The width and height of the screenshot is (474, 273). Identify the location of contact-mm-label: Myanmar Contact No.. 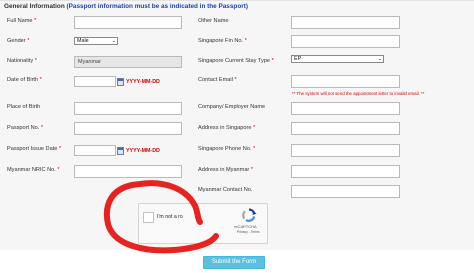
(225, 190).